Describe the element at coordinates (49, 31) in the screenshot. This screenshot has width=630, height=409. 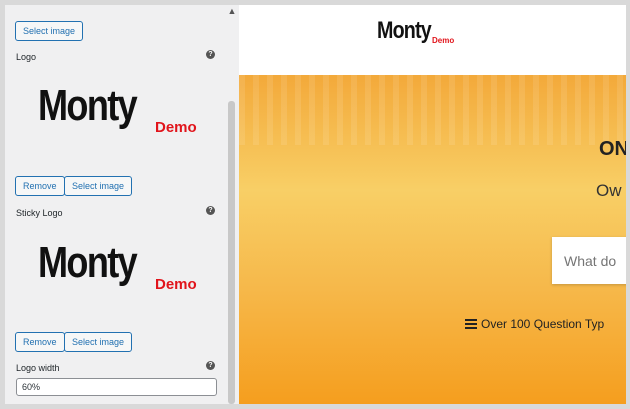
I see `select-image-button-top: Select image` at that location.